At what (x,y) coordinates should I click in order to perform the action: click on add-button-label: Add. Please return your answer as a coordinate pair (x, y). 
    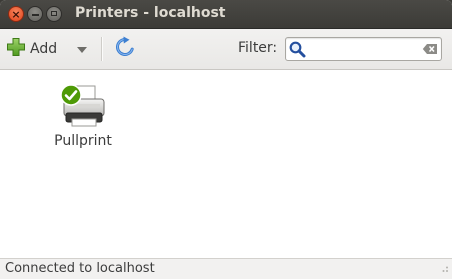
    Looking at the image, I should click on (44, 49).